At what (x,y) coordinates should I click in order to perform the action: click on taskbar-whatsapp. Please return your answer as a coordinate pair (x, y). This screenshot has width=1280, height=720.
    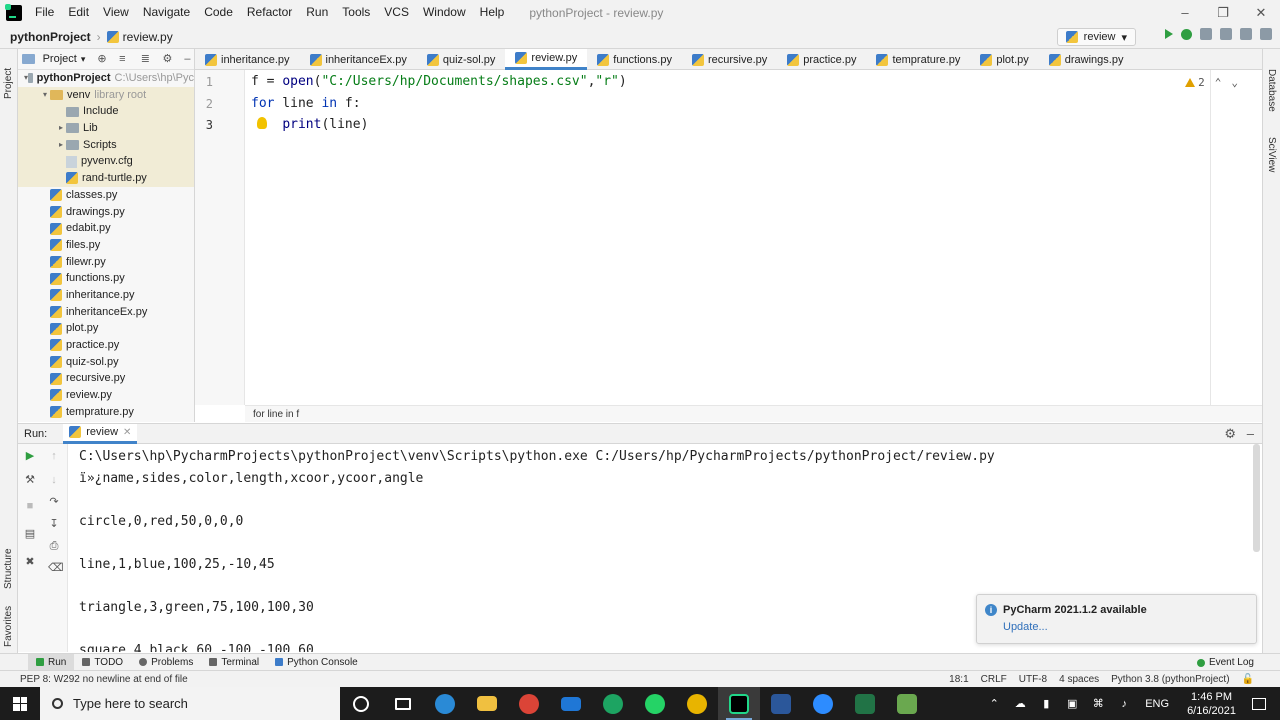
    Looking at the image, I should click on (655, 703).